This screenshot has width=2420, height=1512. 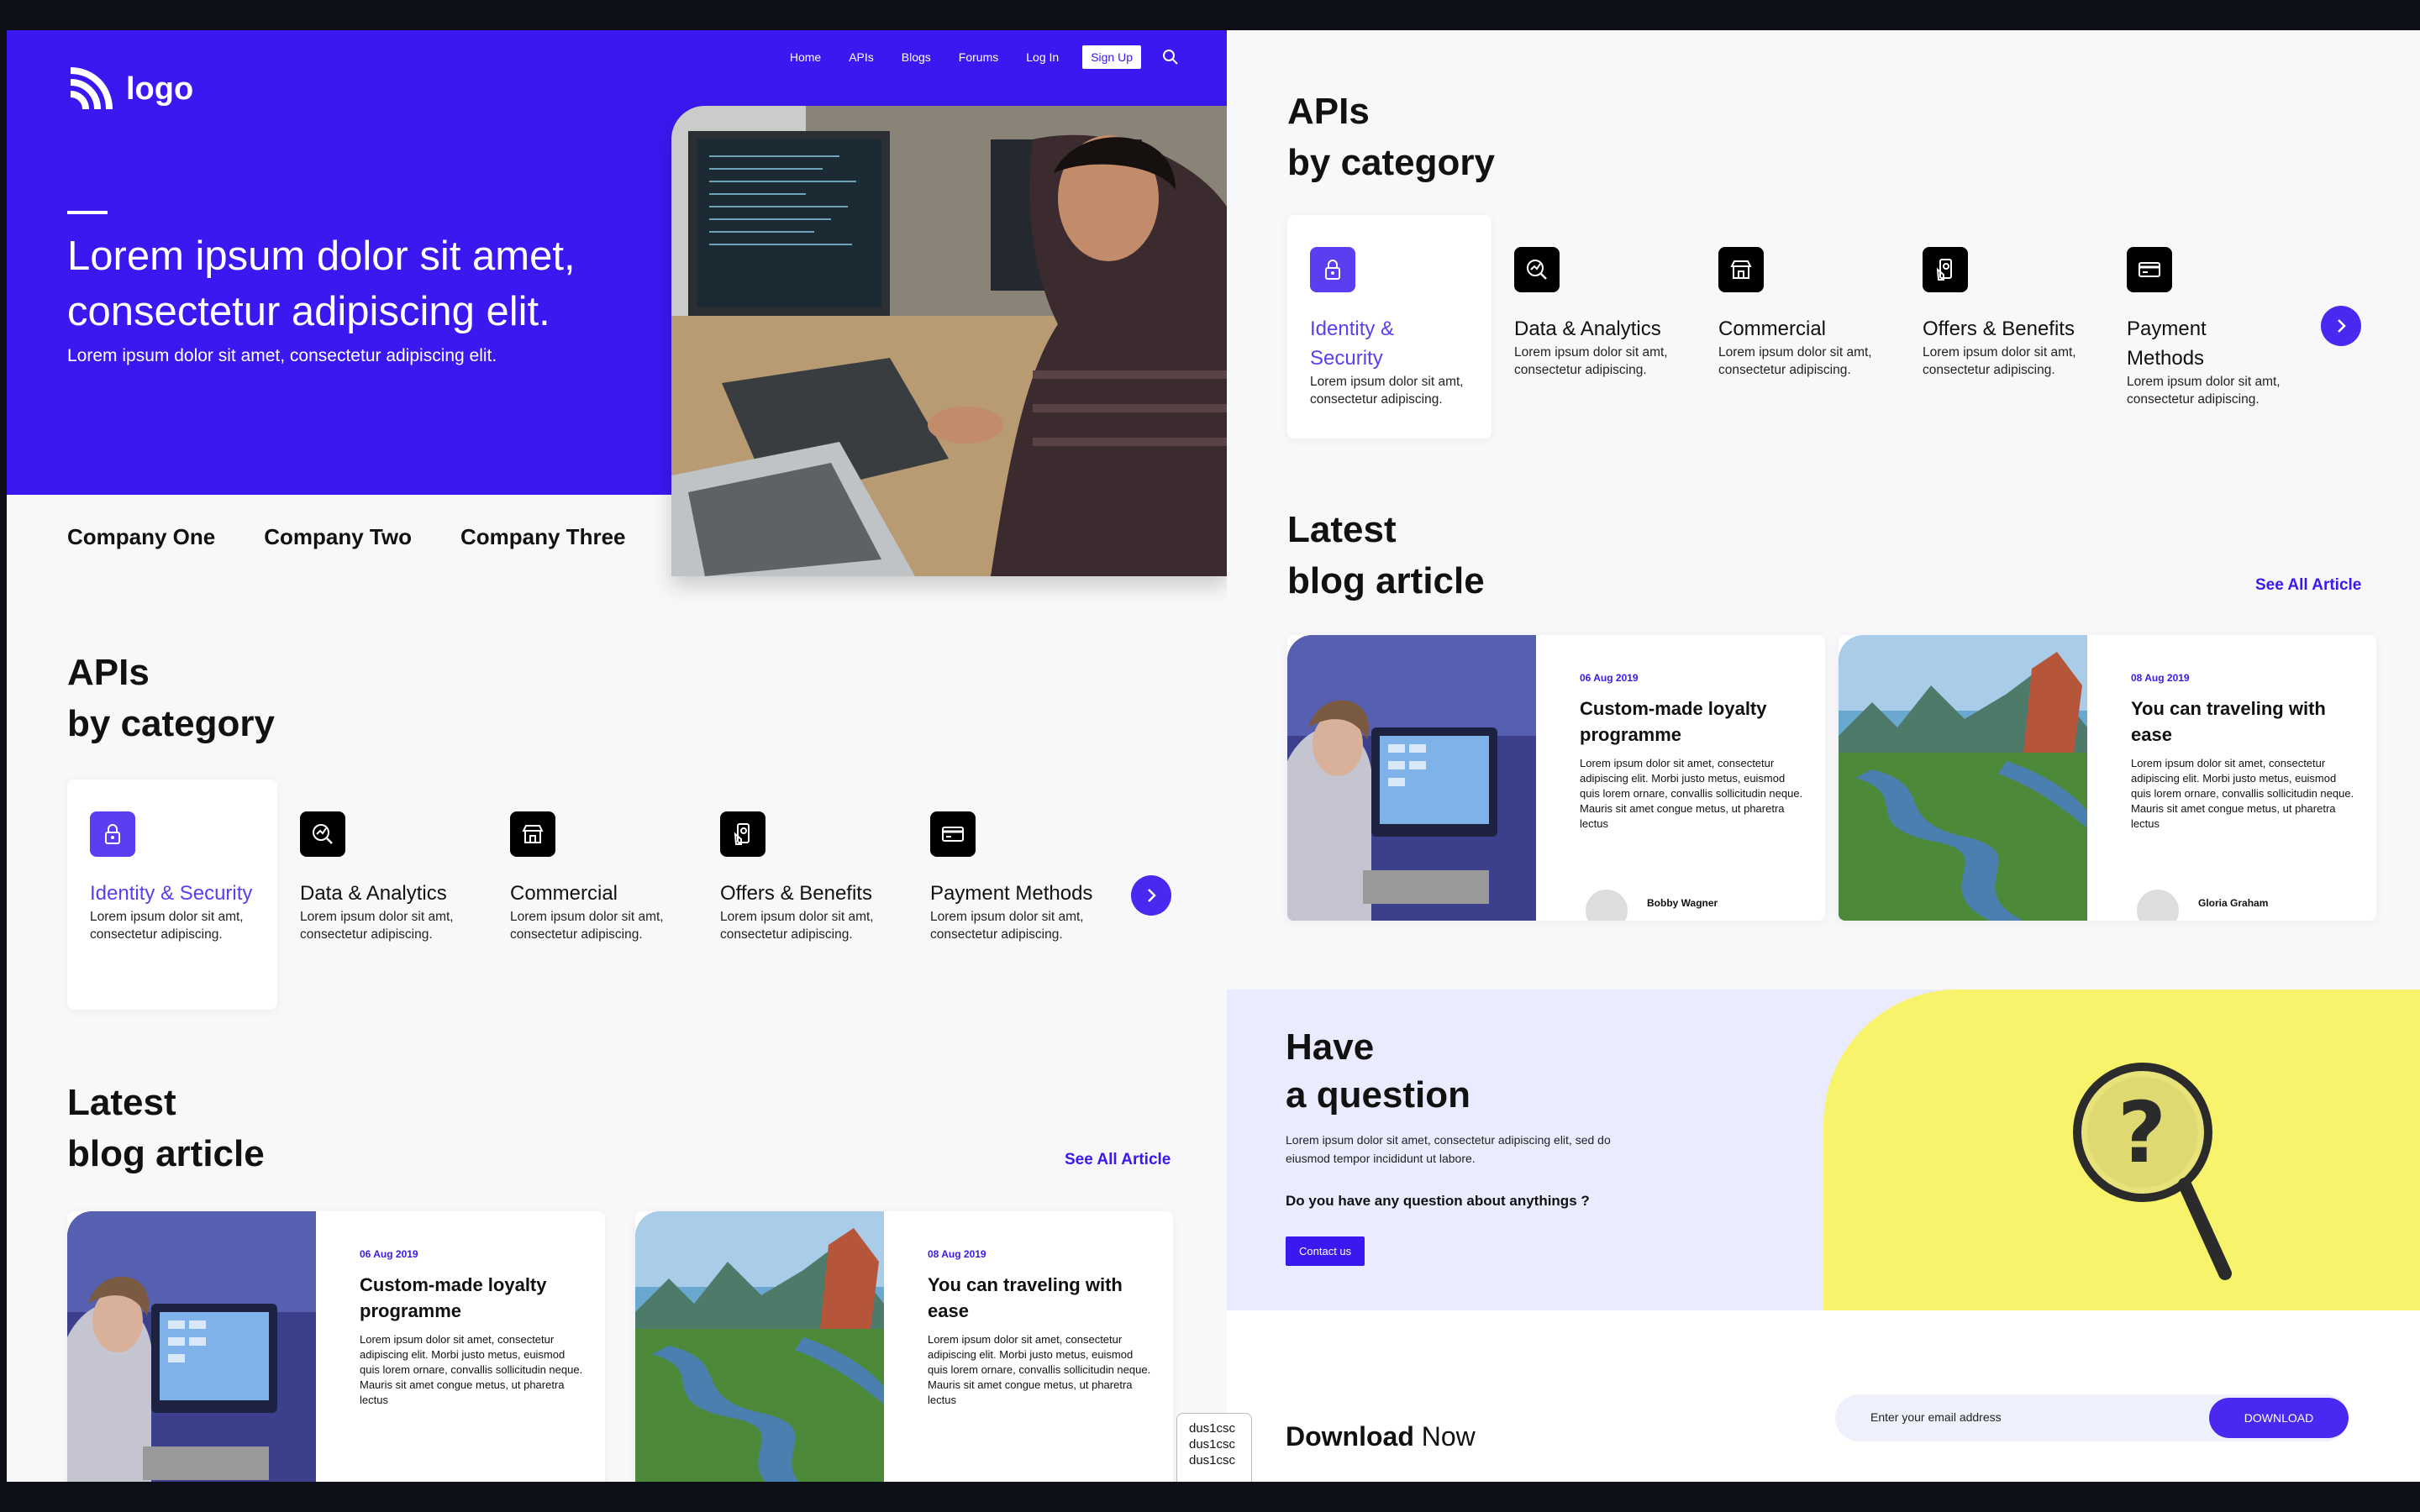 What do you see at coordinates (796, 893) in the screenshot?
I see `category-title: Offers & Benefits` at bounding box center [796, 893].